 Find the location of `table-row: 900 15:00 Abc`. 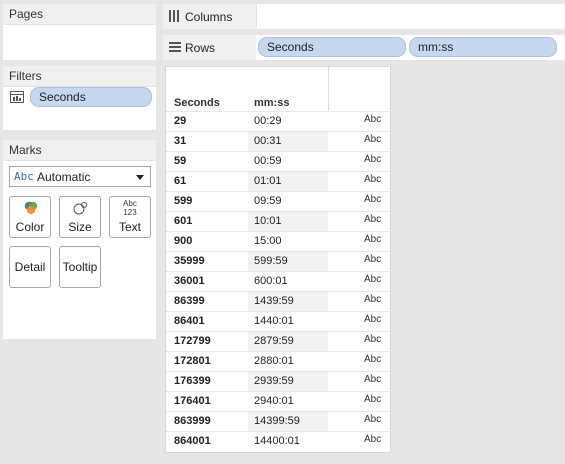

table-row: 900 15:00 Abc is located at coordinates (278, 241).